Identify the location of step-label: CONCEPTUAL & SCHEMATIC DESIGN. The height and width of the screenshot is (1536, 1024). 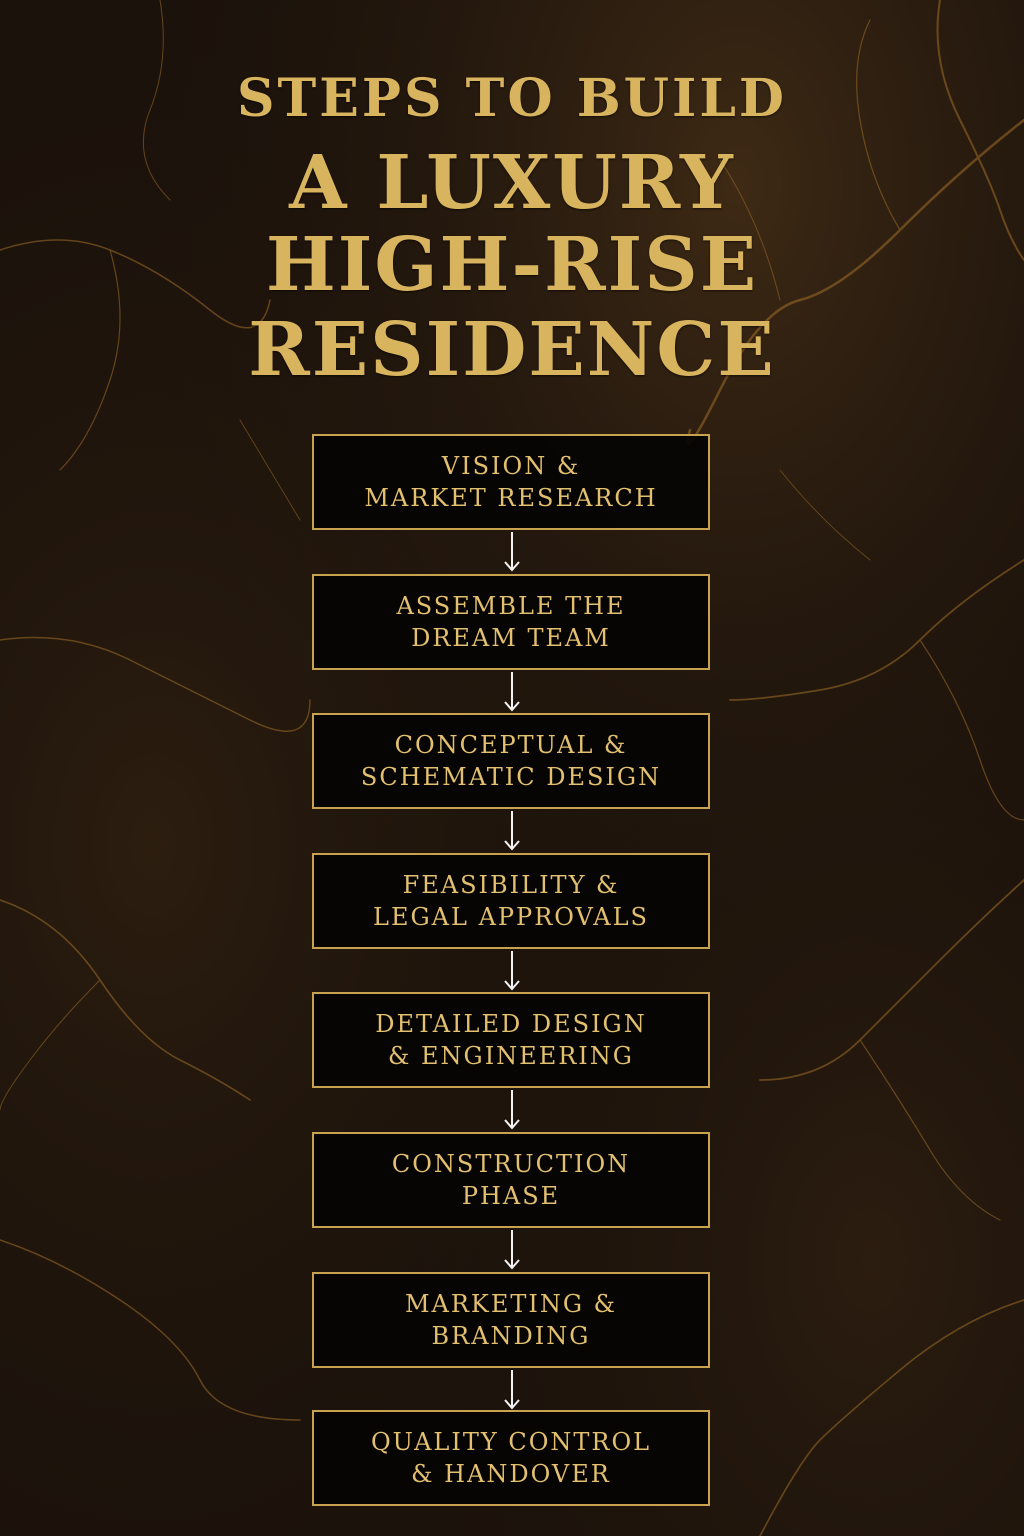
(511, 761).